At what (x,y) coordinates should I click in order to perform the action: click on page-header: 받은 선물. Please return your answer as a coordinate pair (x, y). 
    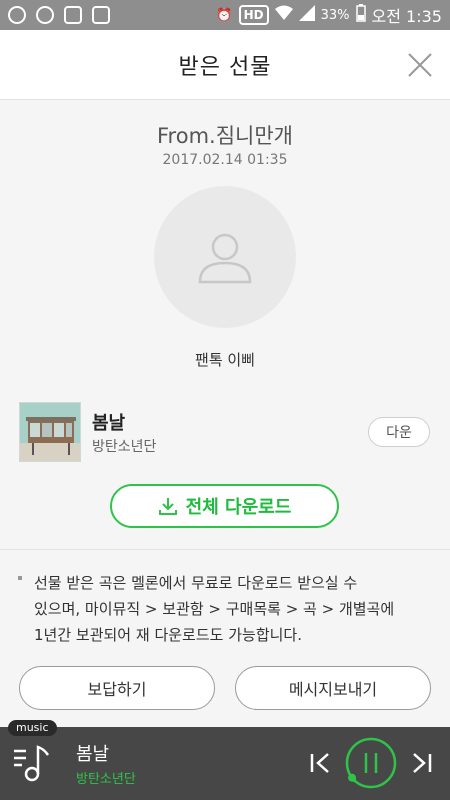
    Looking at the image, I should click on (225, 65).